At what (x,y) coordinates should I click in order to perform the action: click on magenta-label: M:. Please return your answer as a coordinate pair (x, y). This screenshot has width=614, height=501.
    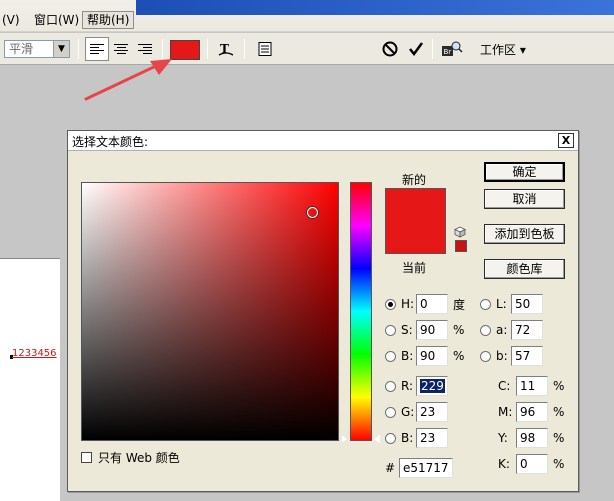
    Looking at the image, I should click on (505, 412).